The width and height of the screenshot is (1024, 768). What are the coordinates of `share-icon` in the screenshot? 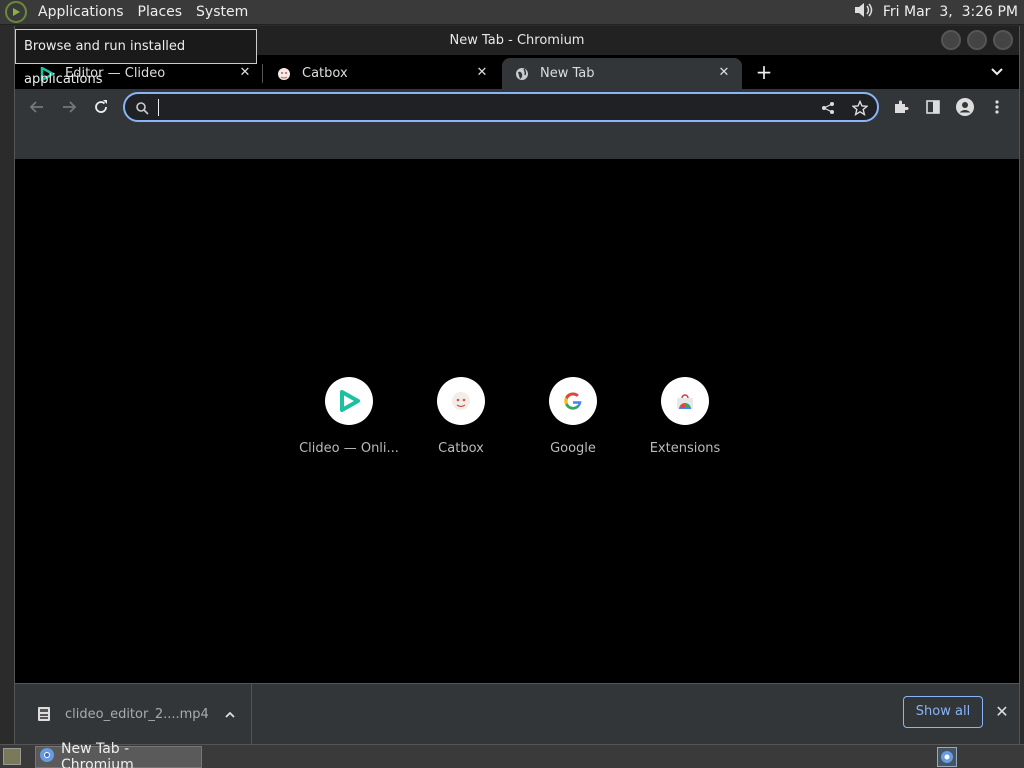 It's located at (828, 108).